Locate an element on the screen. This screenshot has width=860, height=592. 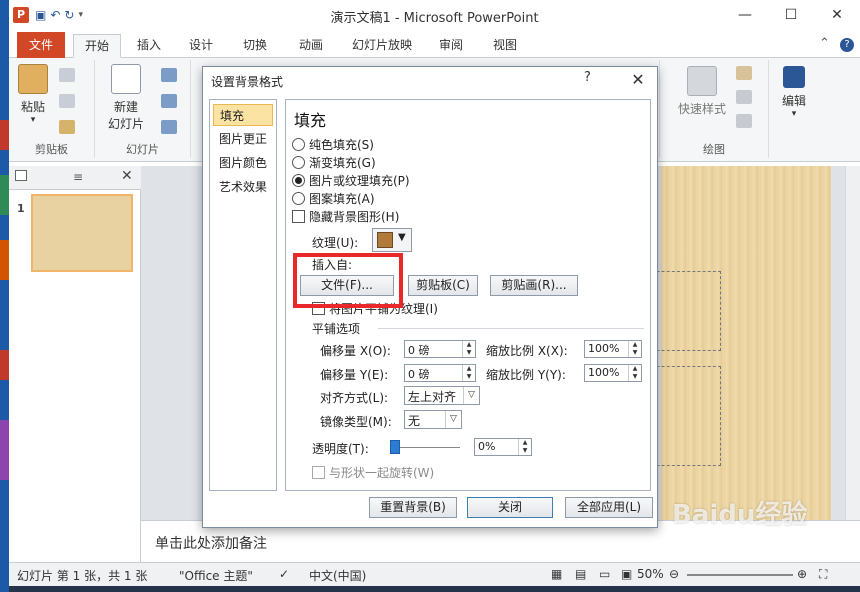
tile-options-divider is located at coordinates (511, 328).